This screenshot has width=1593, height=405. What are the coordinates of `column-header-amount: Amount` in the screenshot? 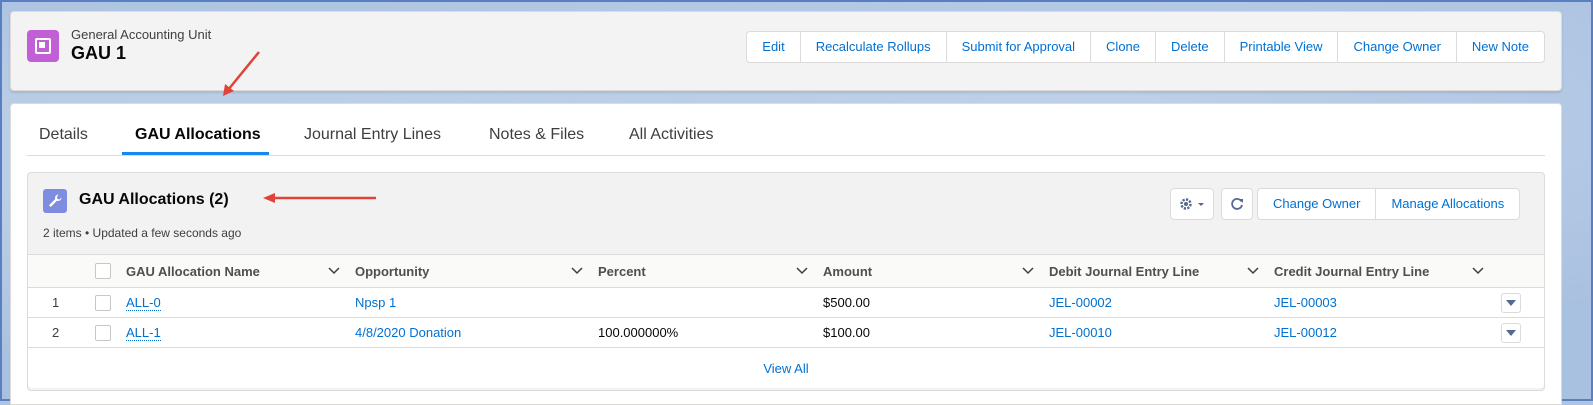 It's located at (847, 271).